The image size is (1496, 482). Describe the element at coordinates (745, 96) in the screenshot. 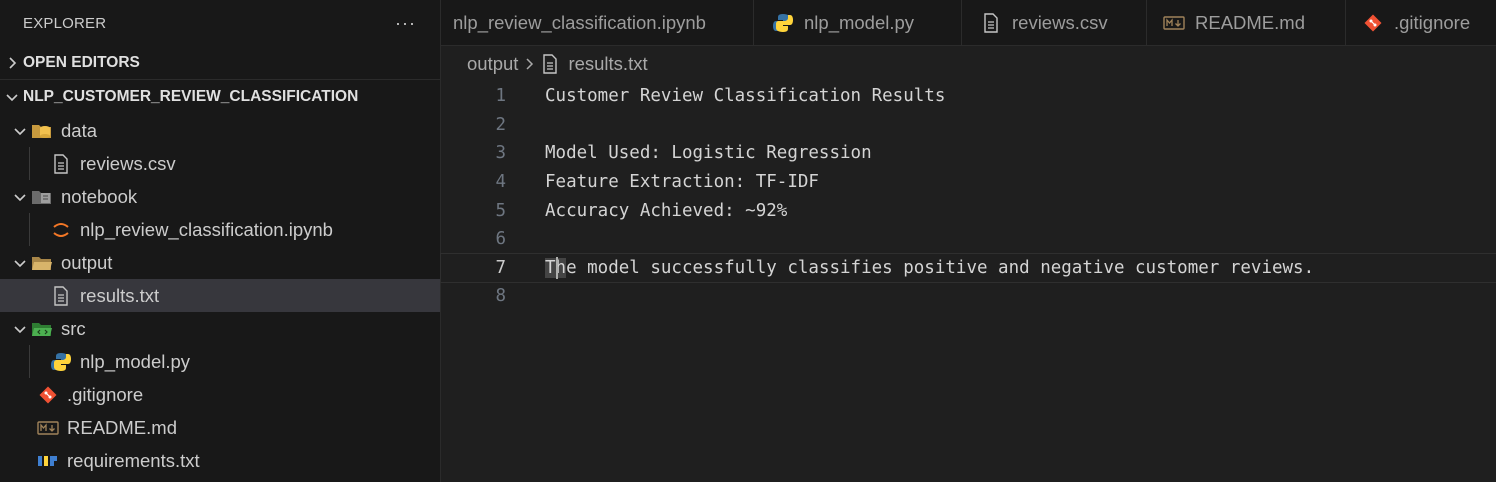

I see `line-text: Customer Review Classification Results` at that location.